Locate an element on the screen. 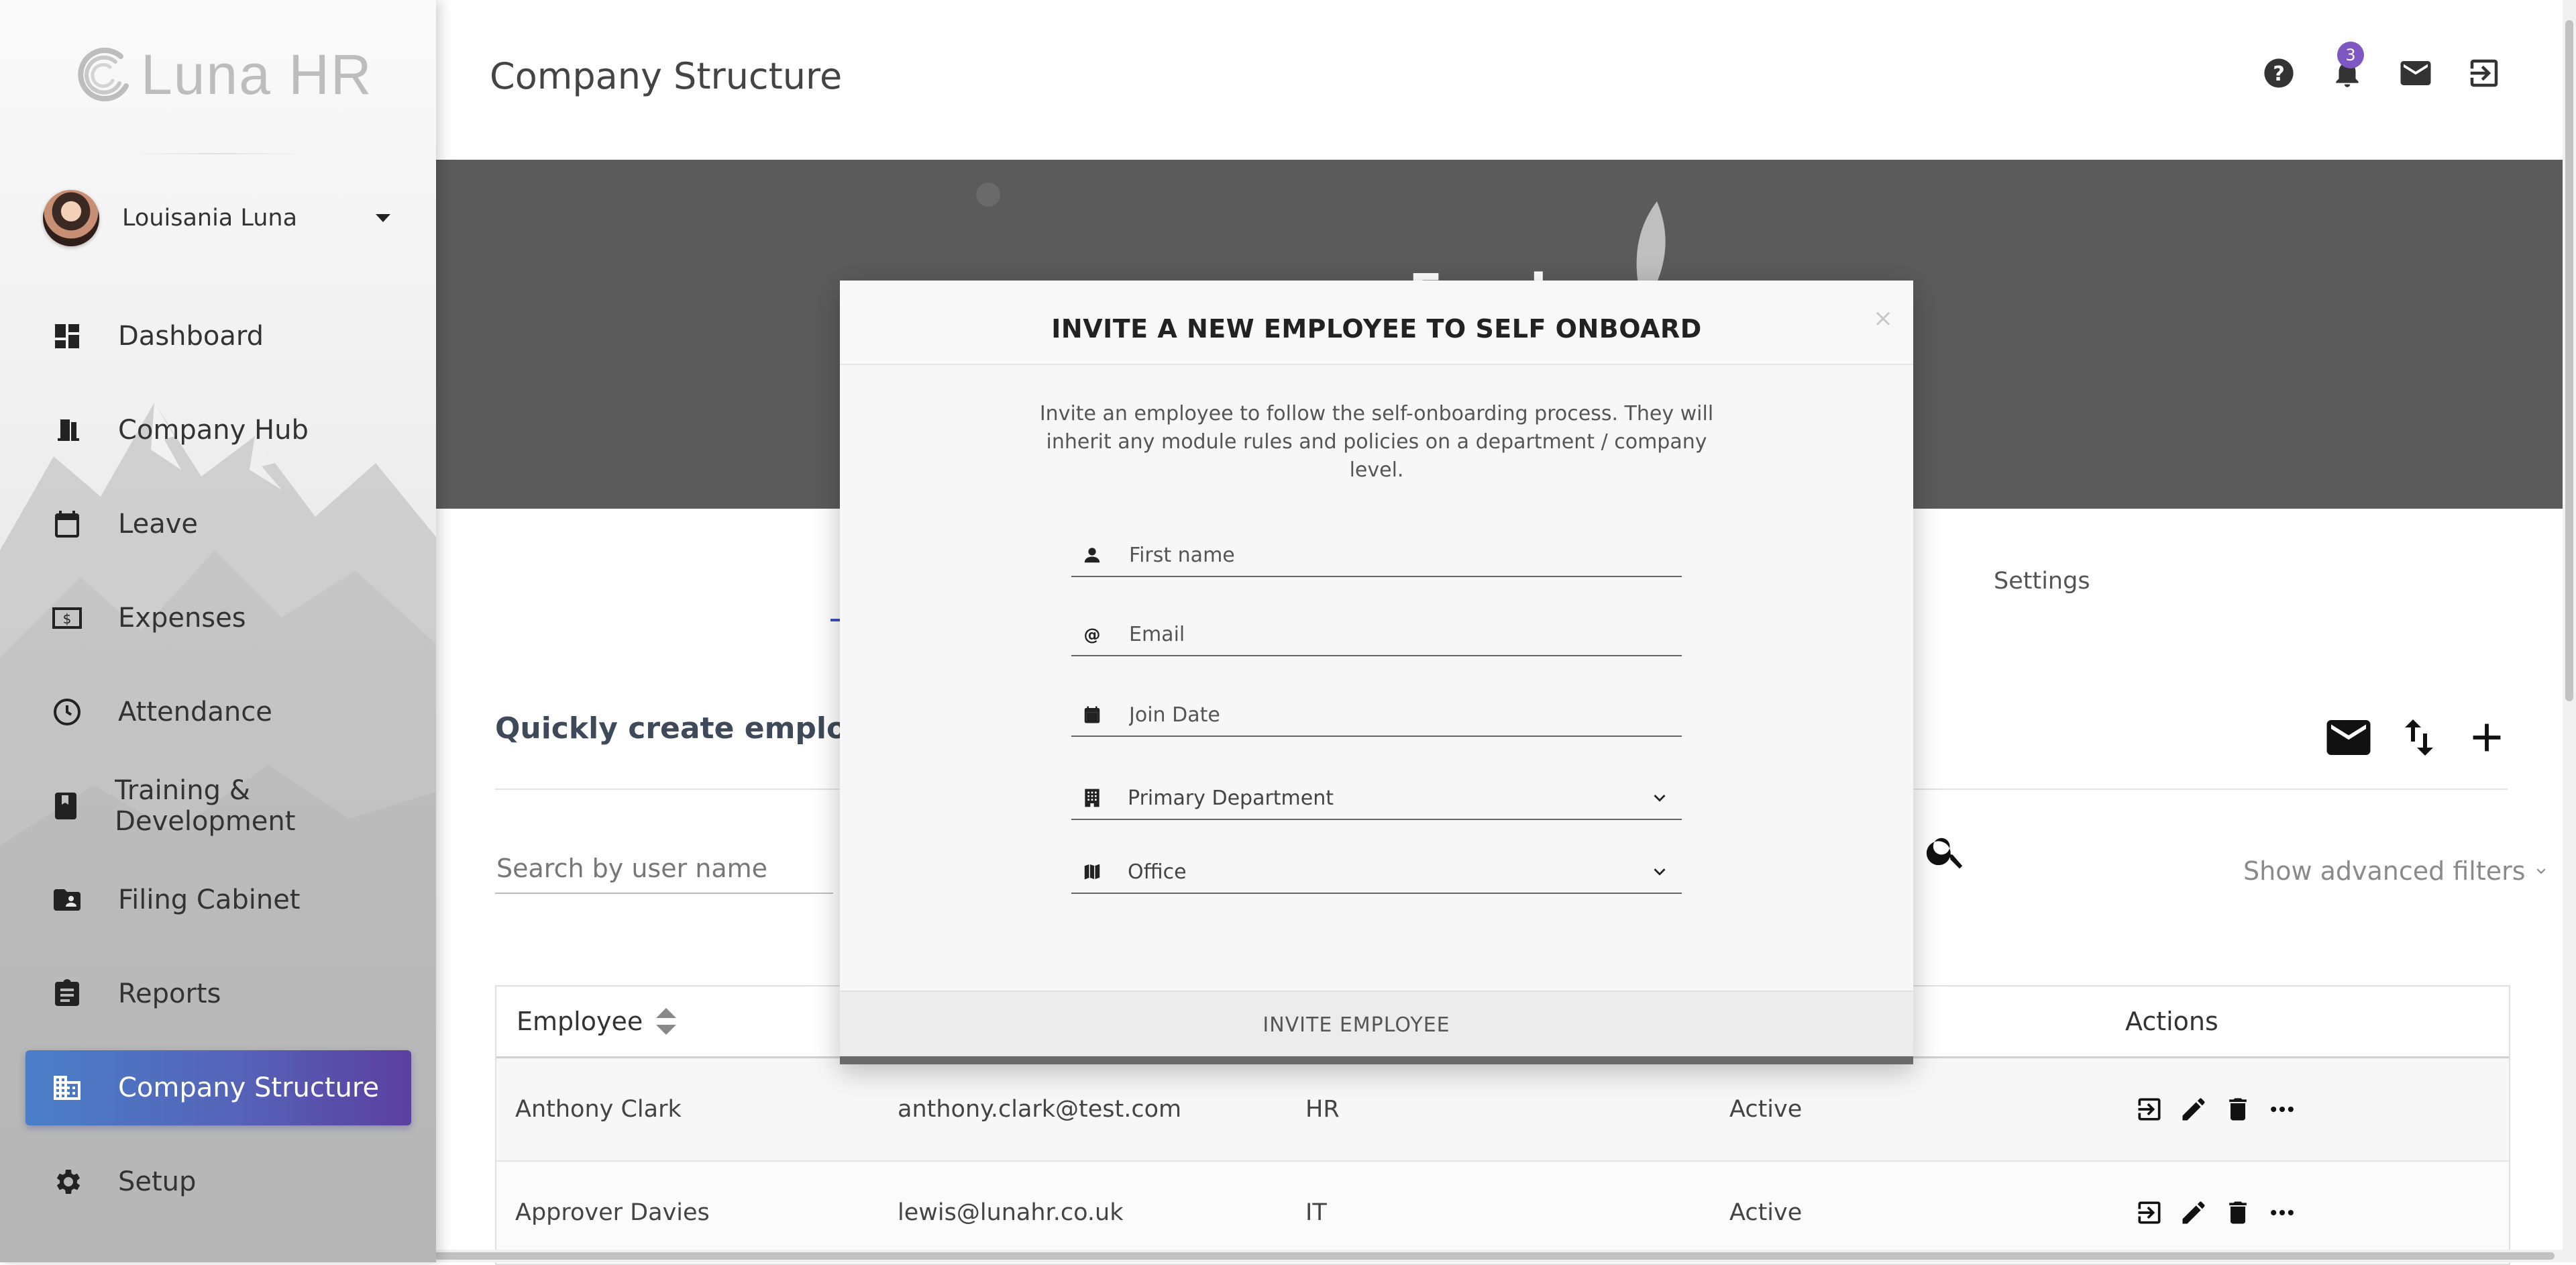  building-icon is located at coordinates (1092, 798).